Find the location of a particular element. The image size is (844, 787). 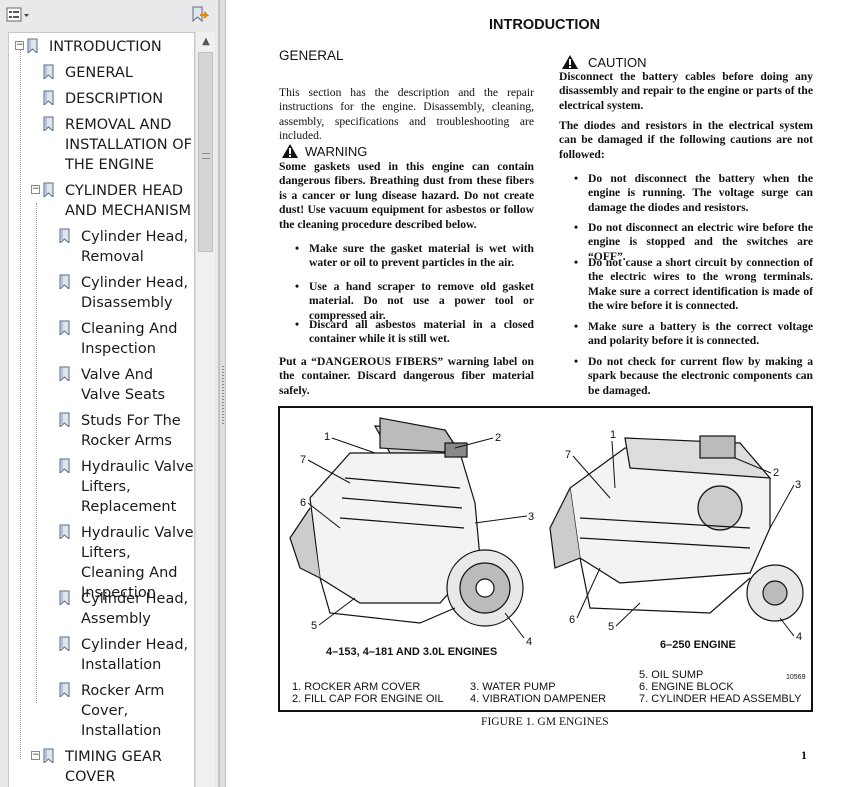

general-heading: GENERAL is located at coordinates (311, 55).